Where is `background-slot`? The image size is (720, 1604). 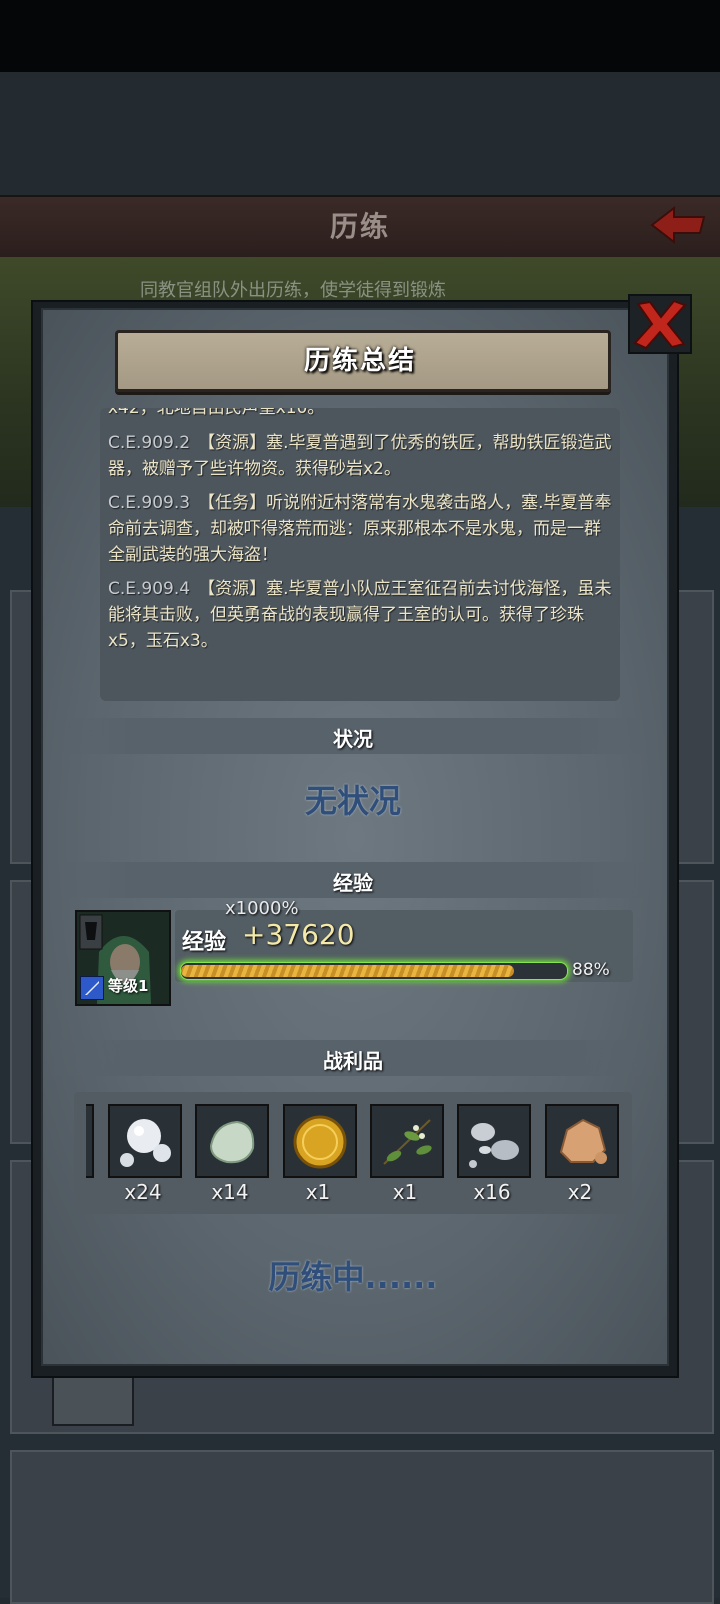
background-slot is located at coordinates (93, 1398).